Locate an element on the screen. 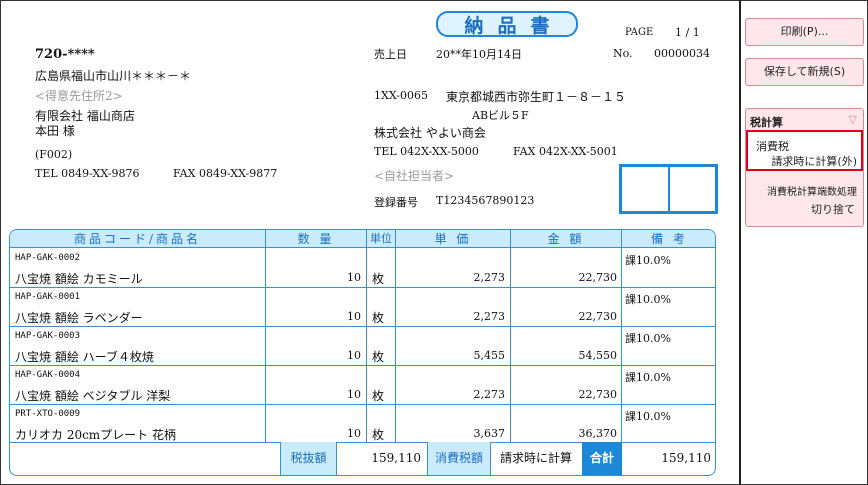  sender-company: 株式会社 やよい商会 is located at coordinates (430, 133).